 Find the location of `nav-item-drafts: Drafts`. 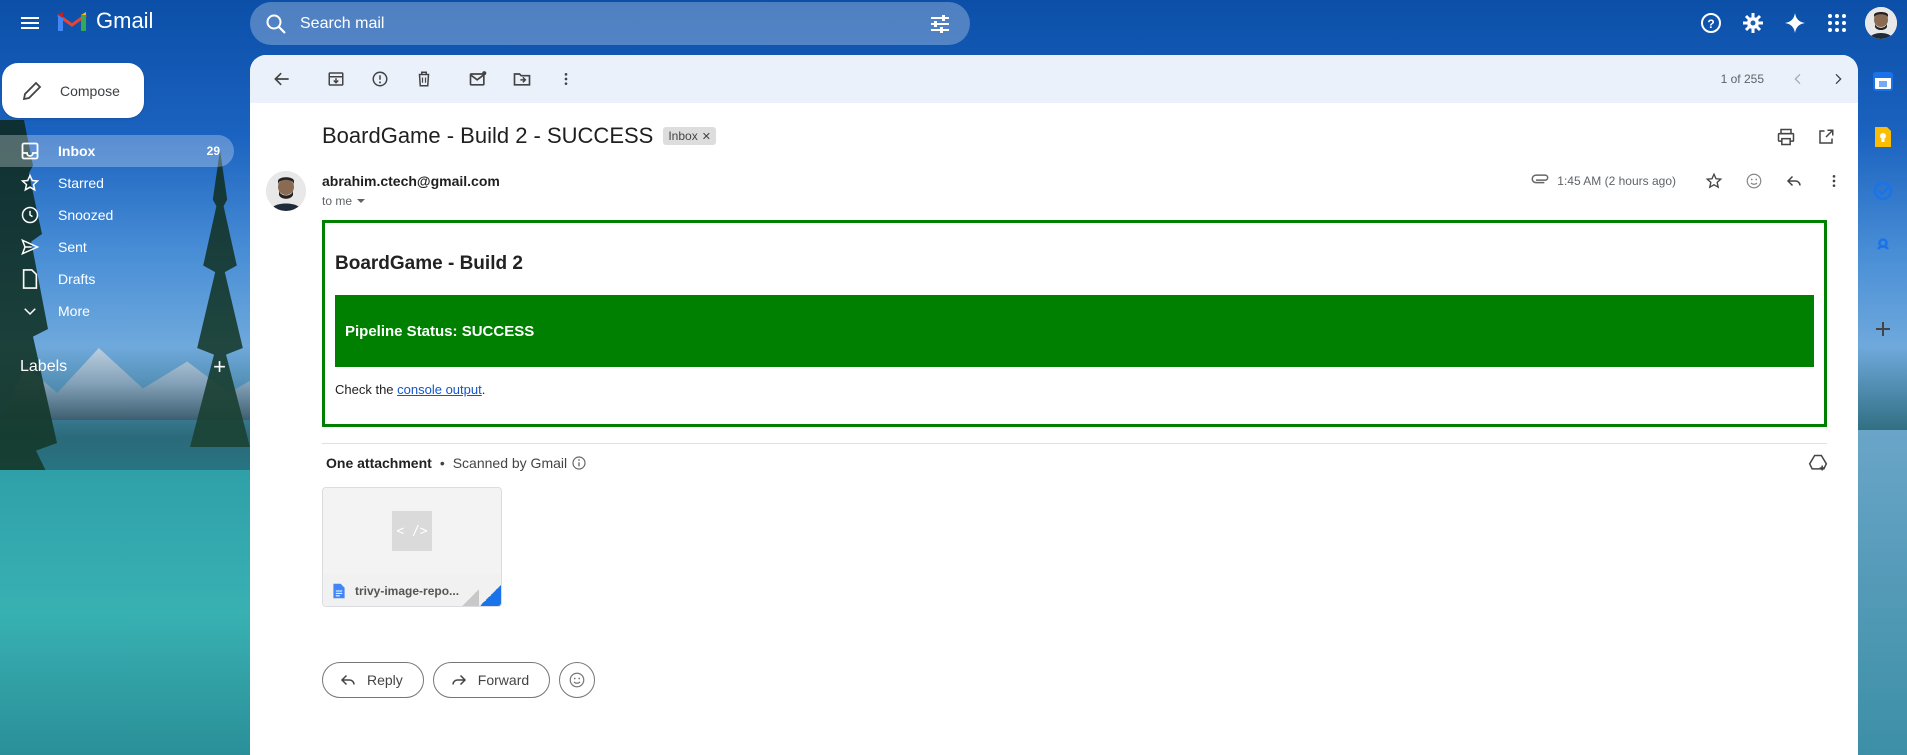

nav-item-drafts: Drafts is located at coordinates (117, 279).